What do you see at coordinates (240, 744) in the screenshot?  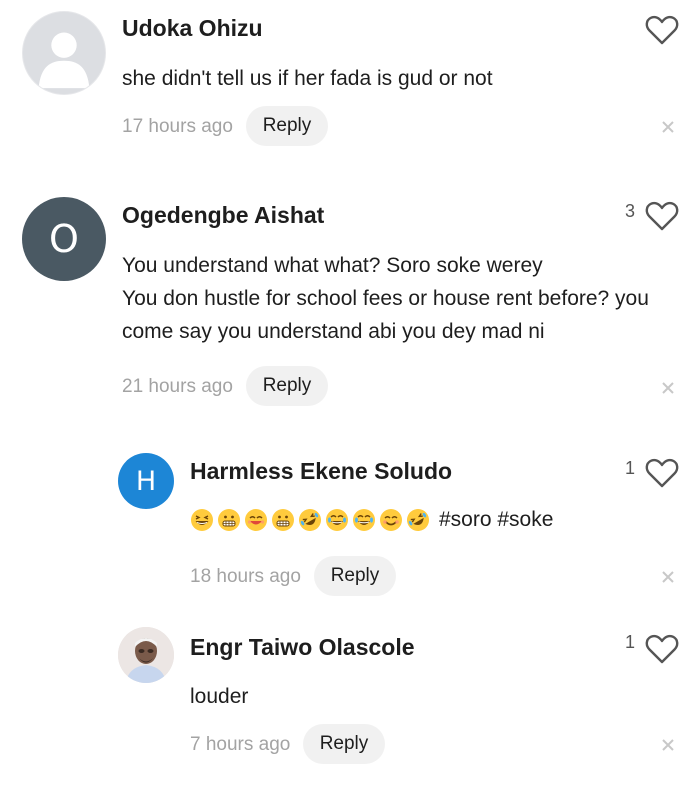 I see `comment-time: 7 hours ago` at bounding box center [240, 744].